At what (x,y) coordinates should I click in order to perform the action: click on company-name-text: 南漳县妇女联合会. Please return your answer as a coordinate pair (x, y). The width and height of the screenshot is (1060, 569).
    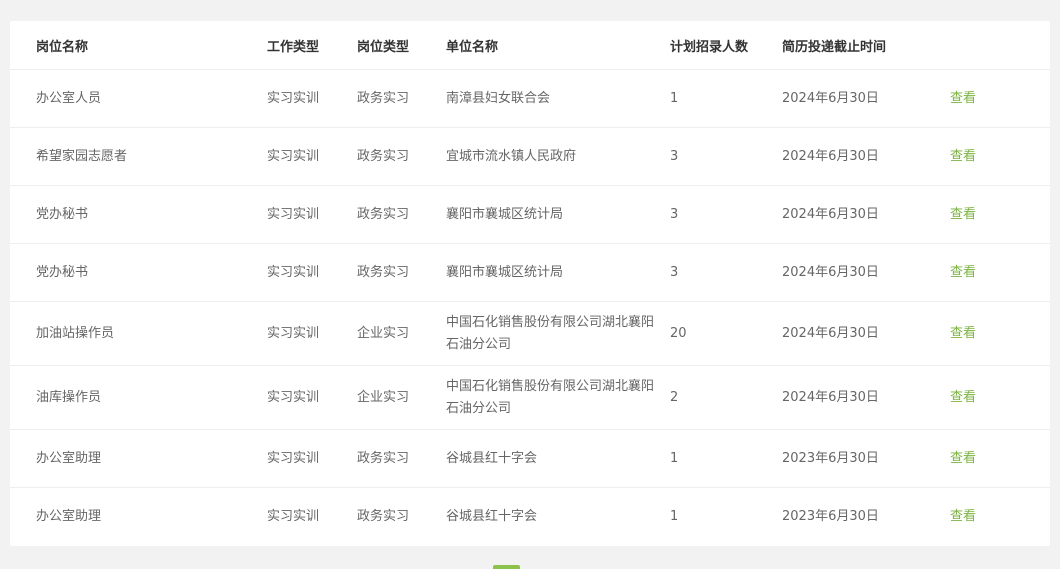
    Looking at the image, I should click on (498, 98).